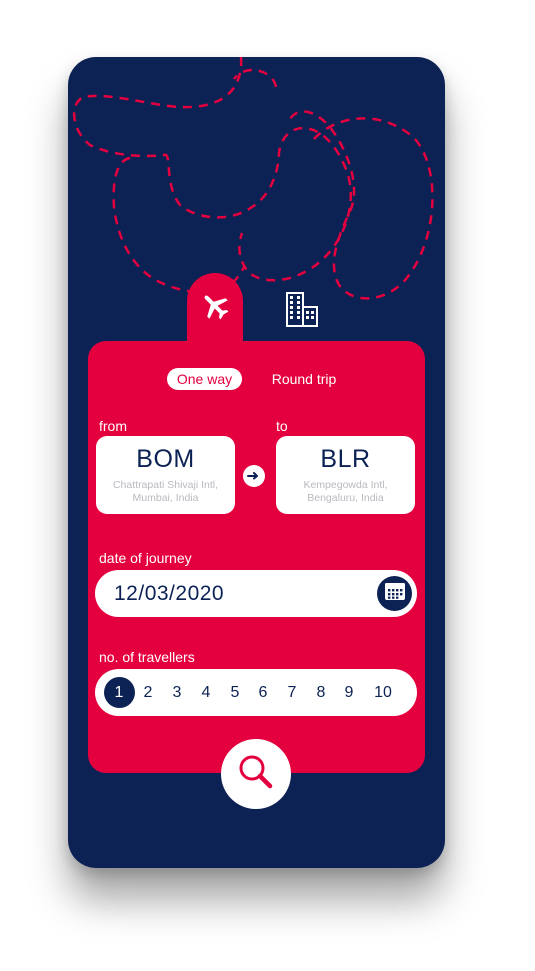 This screenshot has height=971, width=535. I want to click on date-label: date of journey, so click(145, 558).